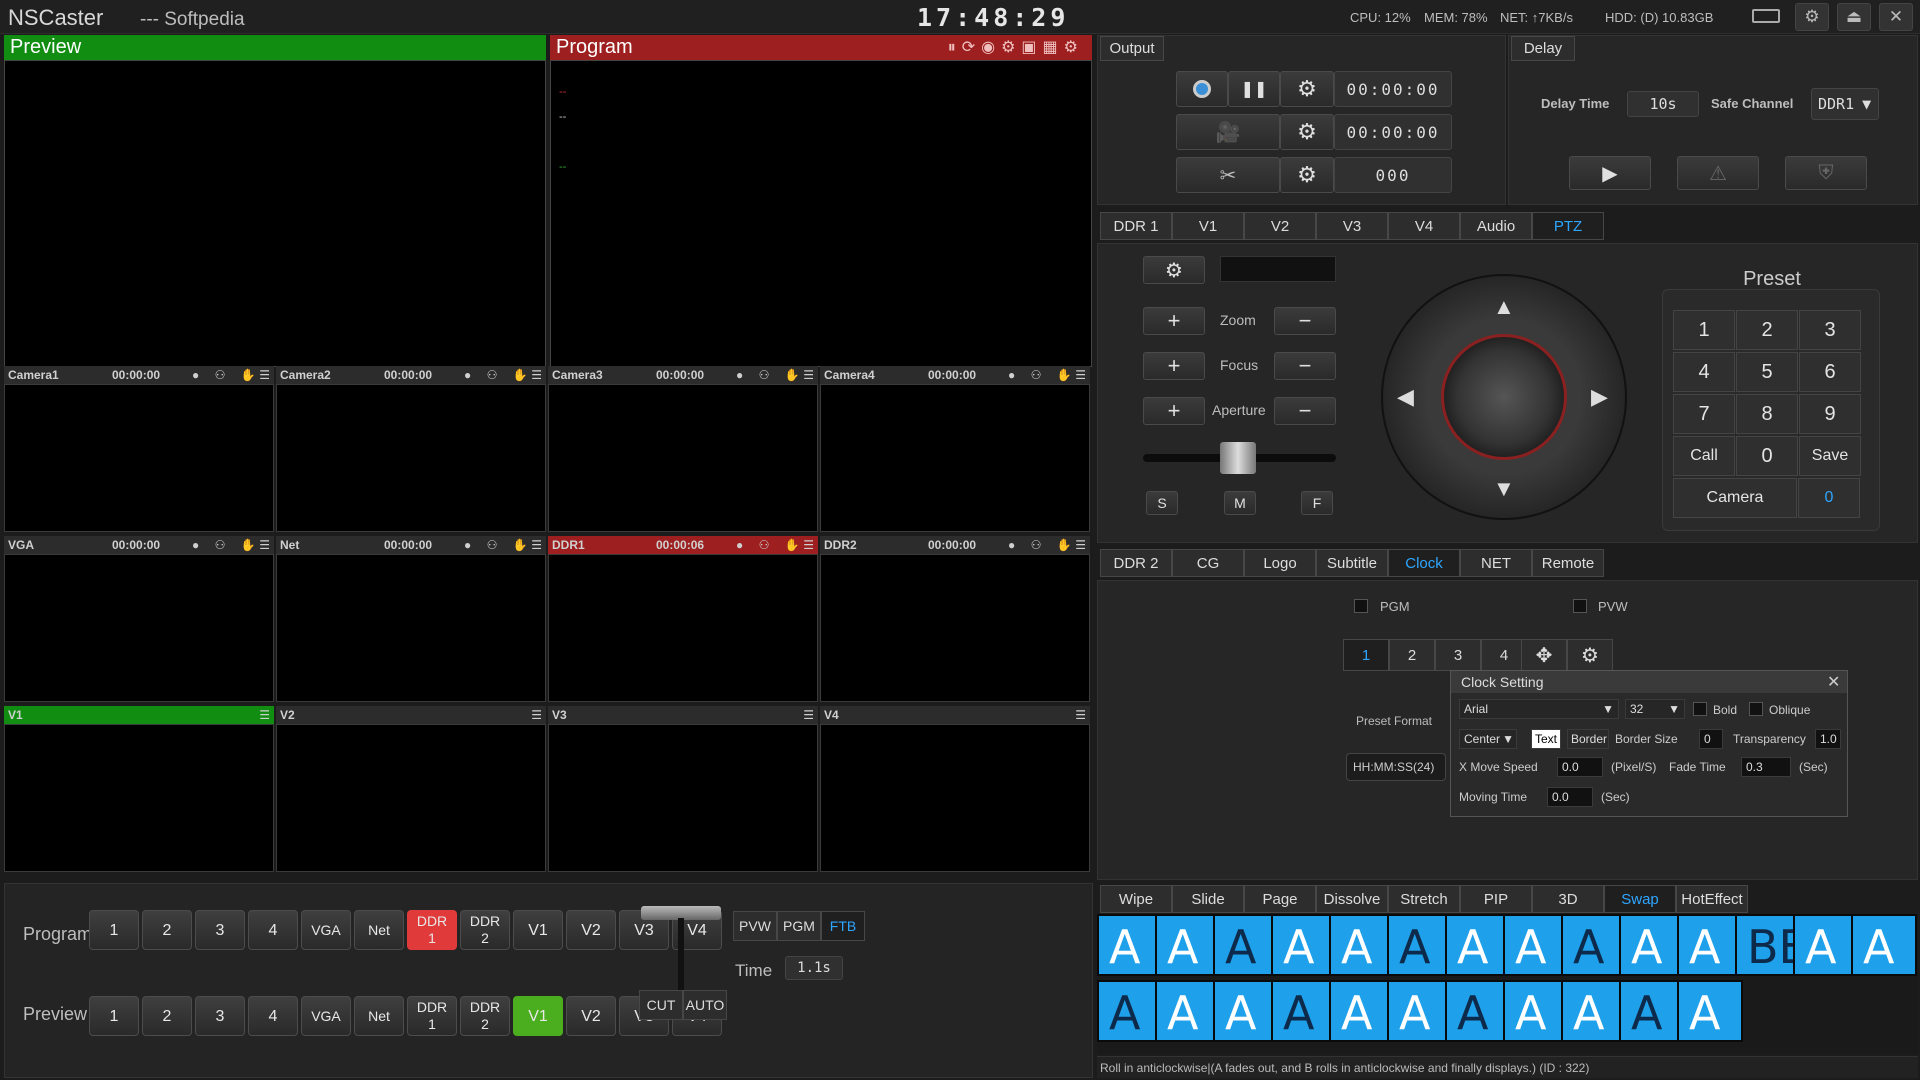 This screenshot has height=1080, width=1920. I want to click on tab-cg: CG, so click(1208, 563).